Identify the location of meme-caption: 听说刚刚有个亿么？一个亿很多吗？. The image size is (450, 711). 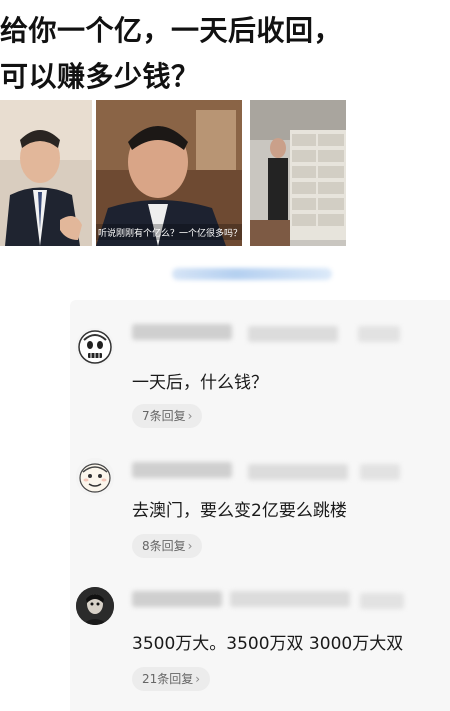
(170, 233).